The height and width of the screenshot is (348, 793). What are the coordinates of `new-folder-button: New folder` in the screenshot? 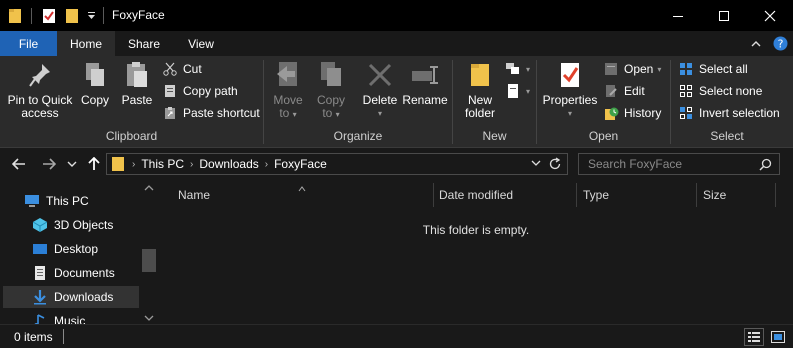 It's located at (480, 90).